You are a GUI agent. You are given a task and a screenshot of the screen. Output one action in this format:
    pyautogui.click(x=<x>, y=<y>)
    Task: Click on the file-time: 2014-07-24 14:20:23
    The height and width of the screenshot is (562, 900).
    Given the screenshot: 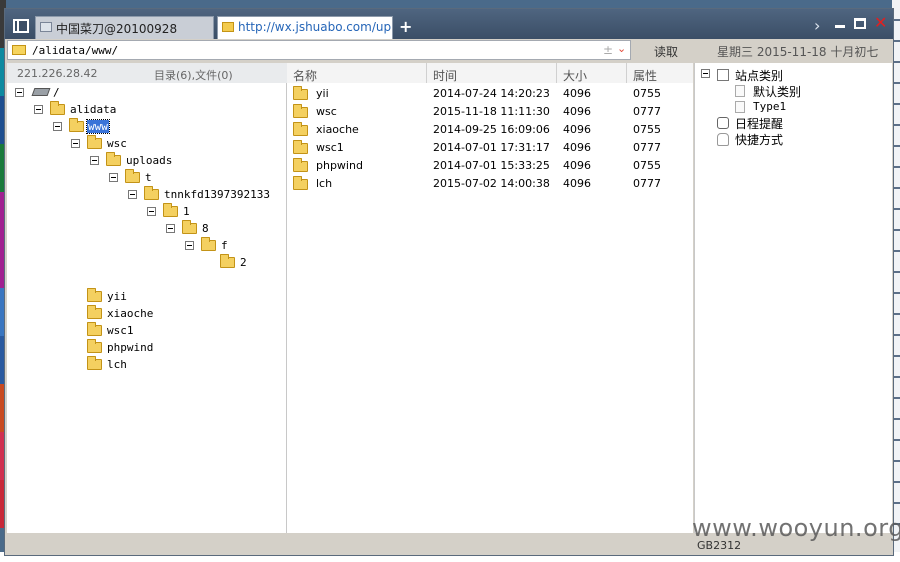 What is the action you would take?
    pyautogui.click(x=491, y=93)
    